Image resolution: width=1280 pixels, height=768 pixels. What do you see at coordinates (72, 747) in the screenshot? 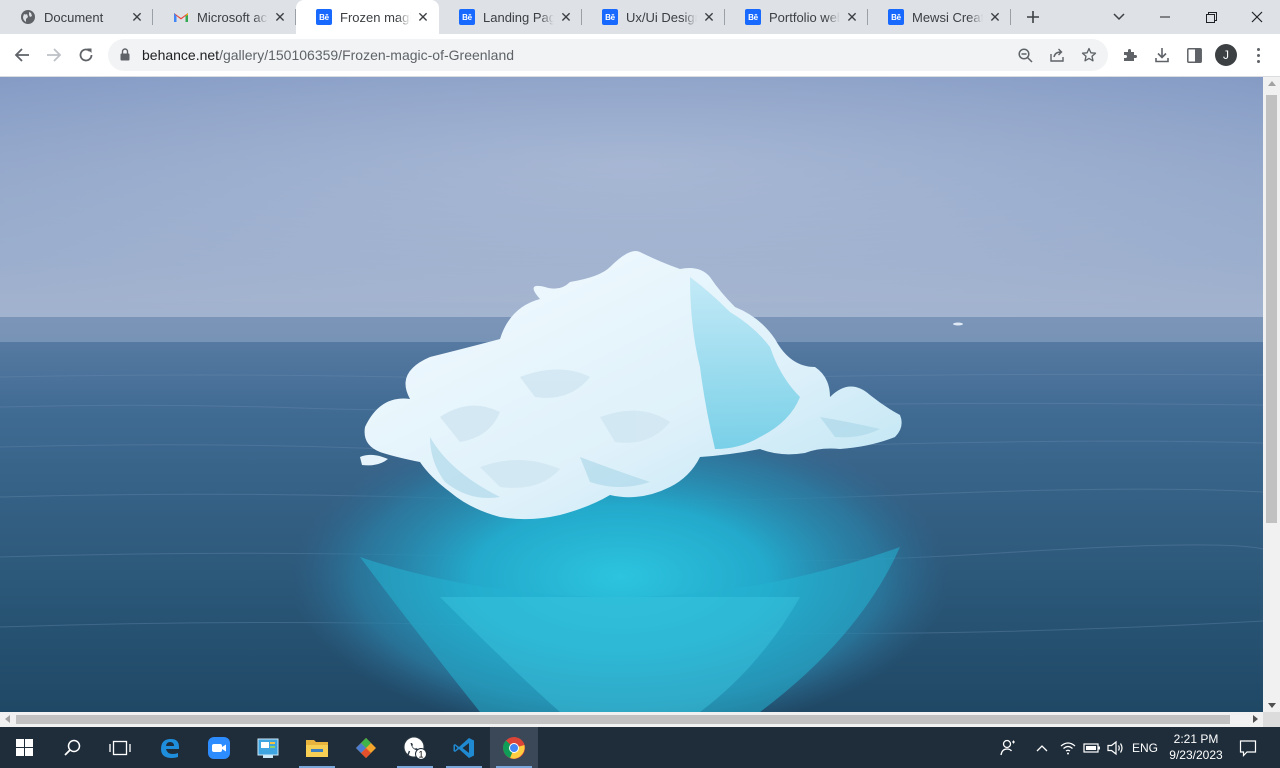
I see `search-button` at bounding box center [72, 747].